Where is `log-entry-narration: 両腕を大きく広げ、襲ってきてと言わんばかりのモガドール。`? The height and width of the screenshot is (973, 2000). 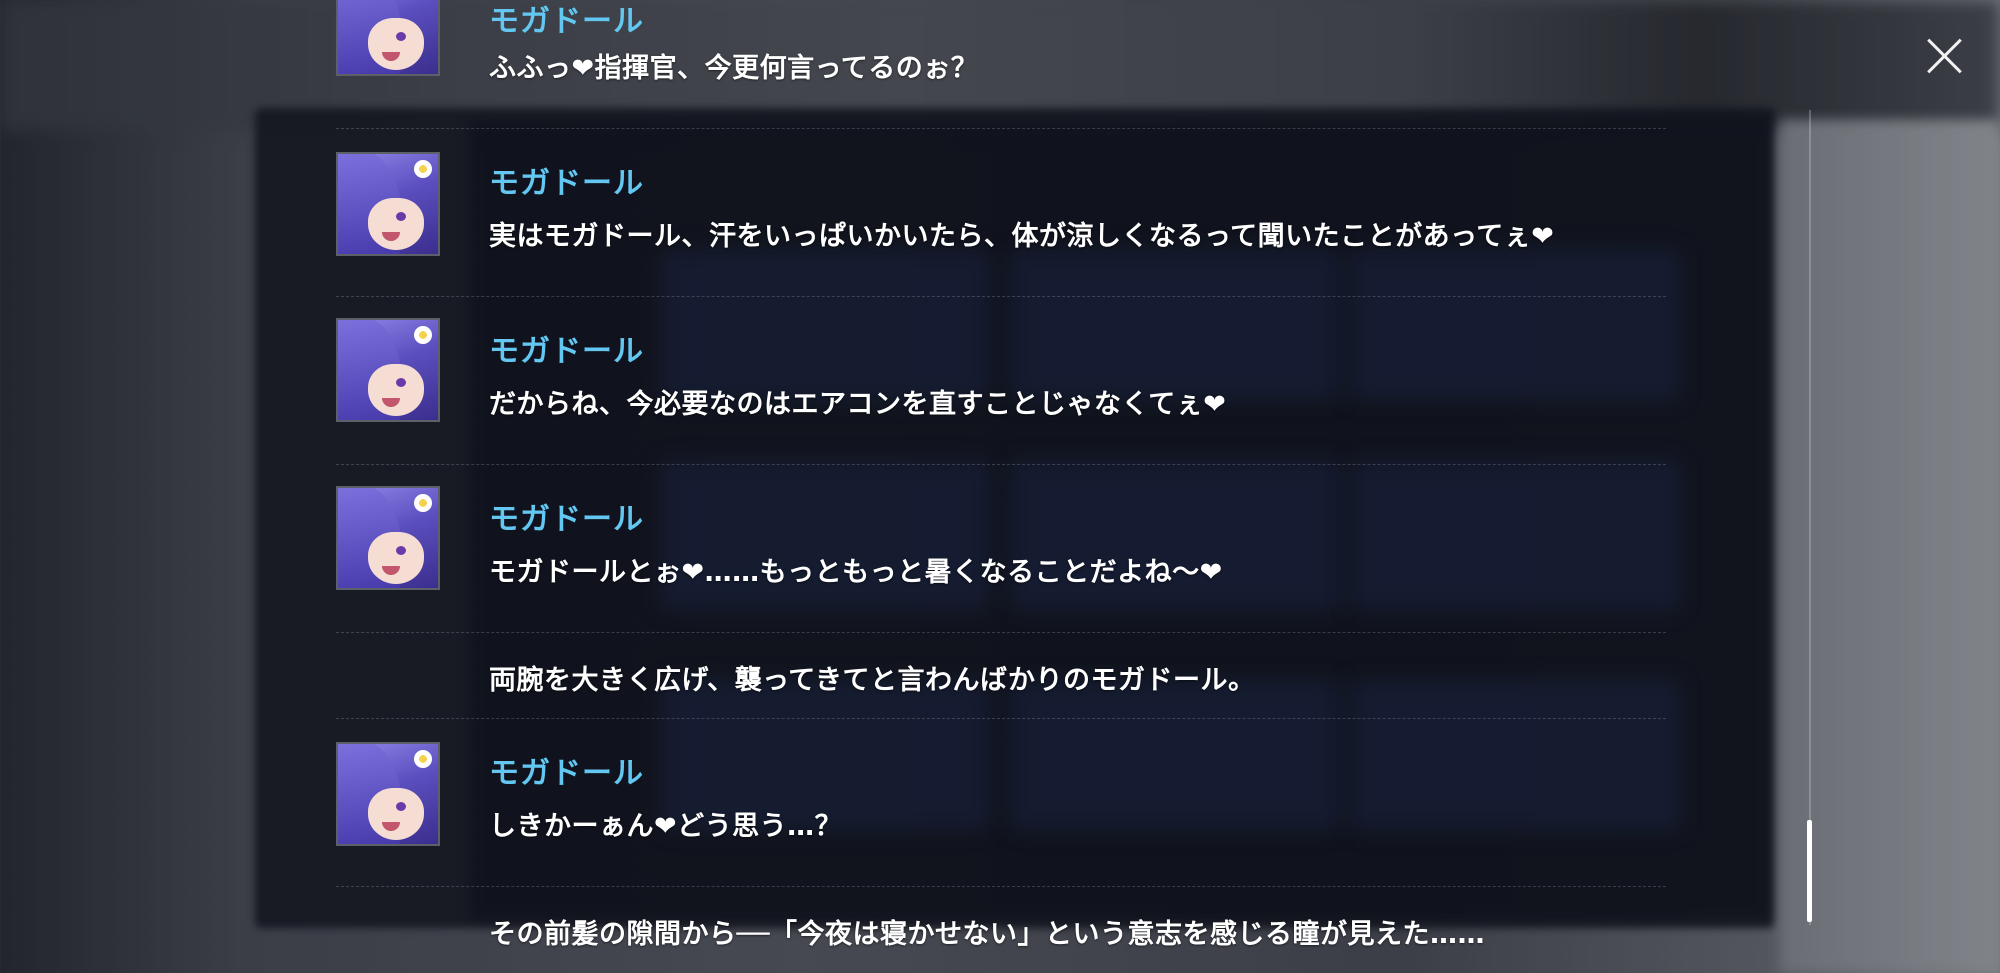
log-entry-narration: 両腕を大きく広げ、襲ってきてと言わんばかりのモガドール。 is located at coordinates (1001, 675).